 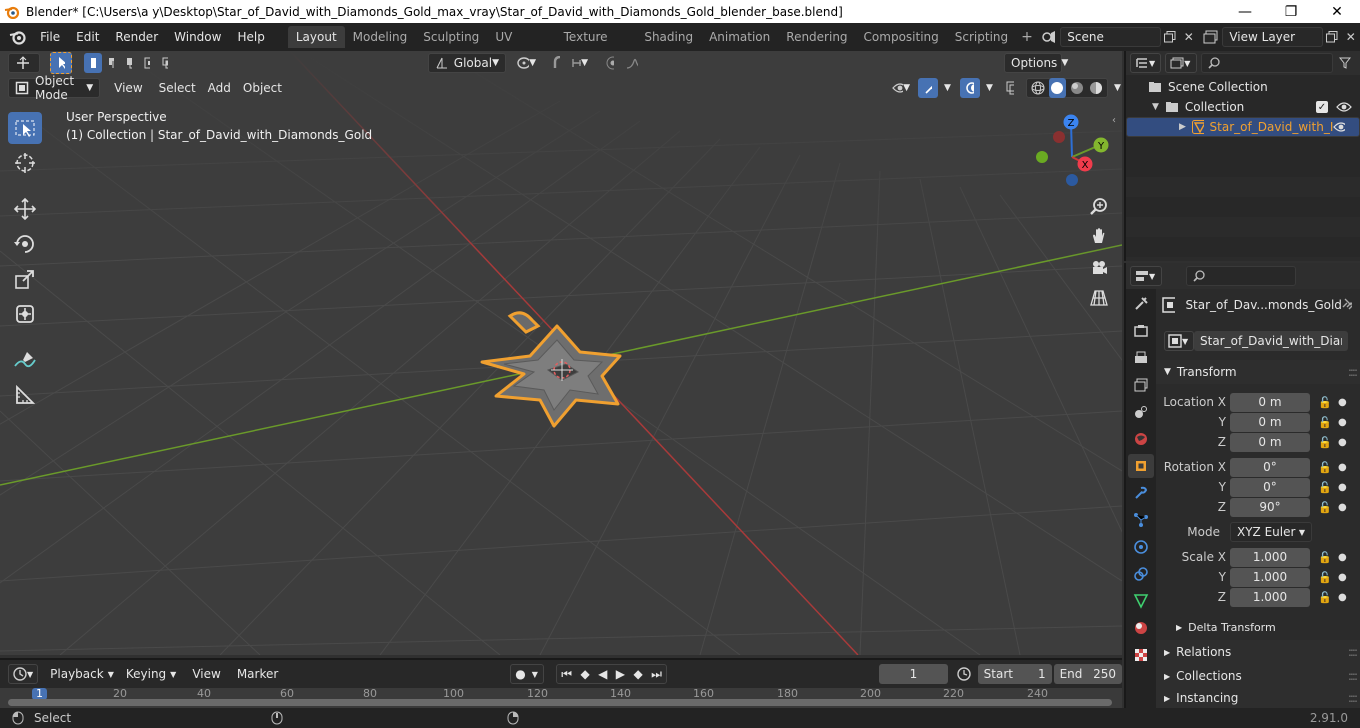 What do you see at coordinates (25, 395) in the screenshot?
I see `measure-tool` at bounding box center [25, 395].